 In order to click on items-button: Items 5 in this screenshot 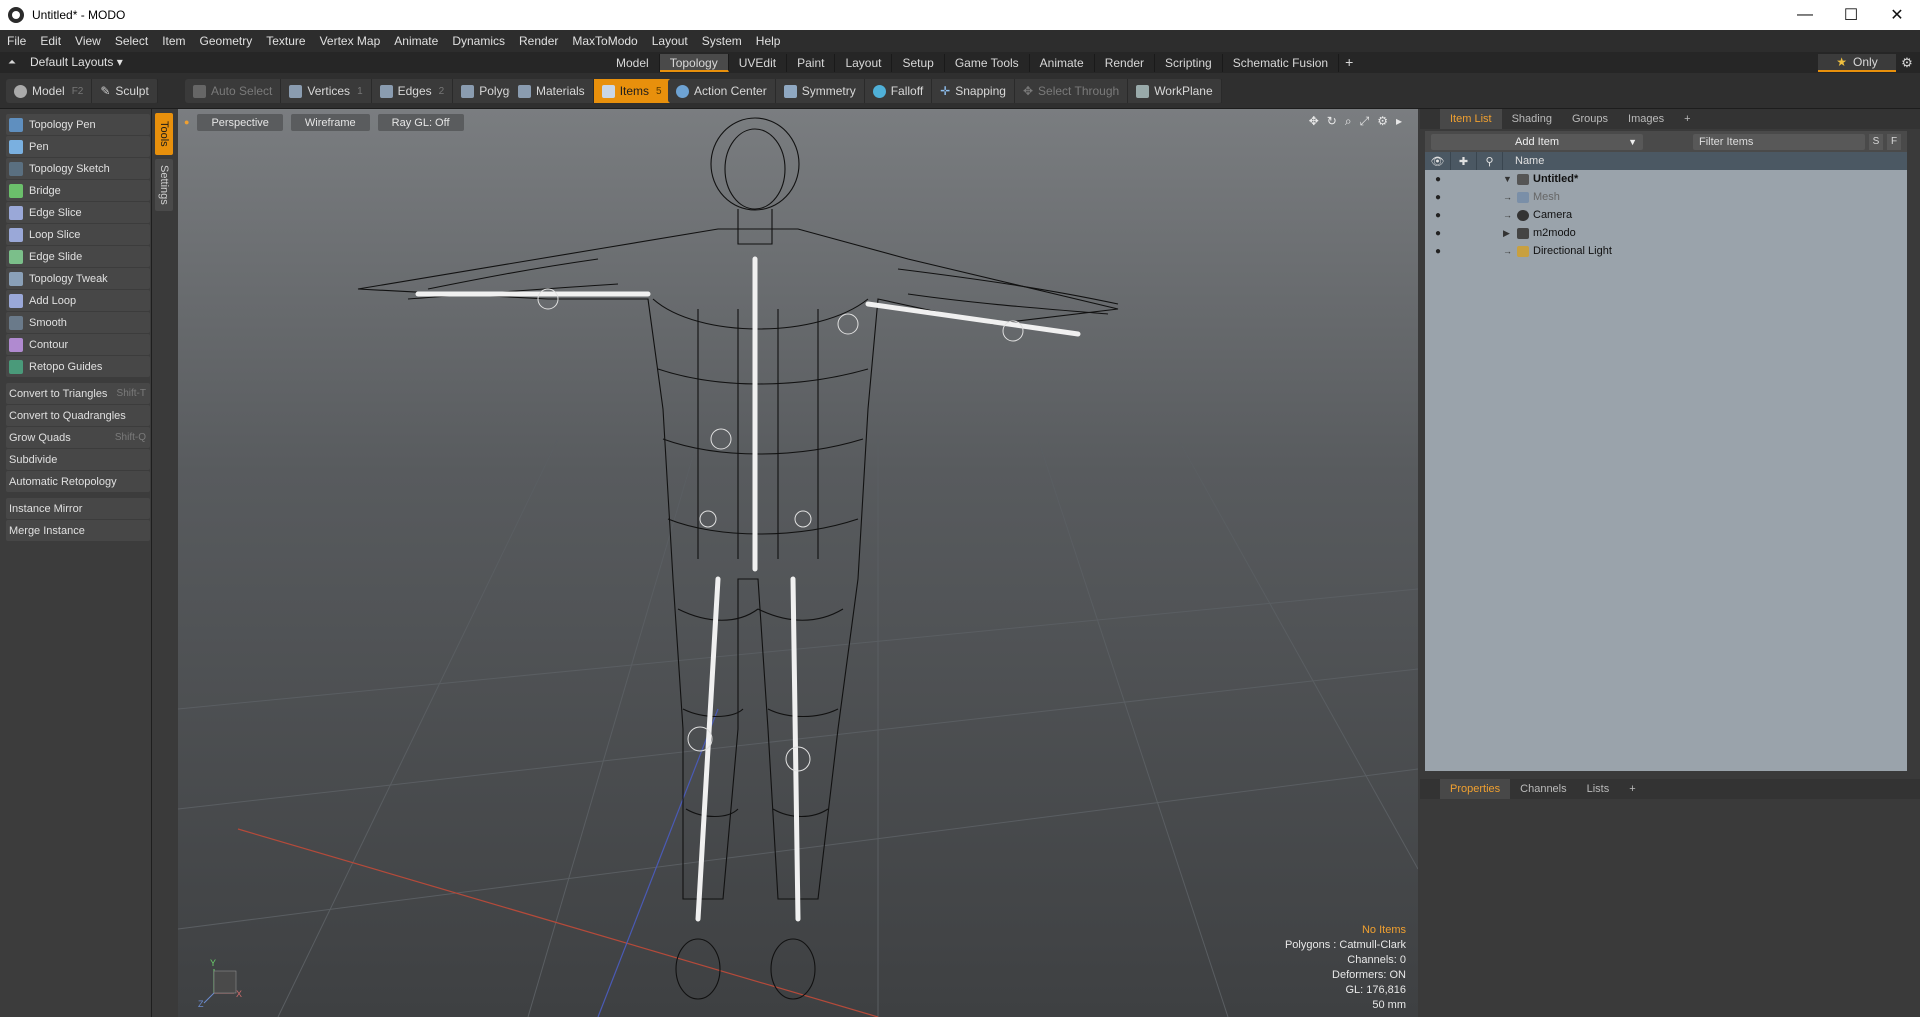, I will do `click(632, 91)`.